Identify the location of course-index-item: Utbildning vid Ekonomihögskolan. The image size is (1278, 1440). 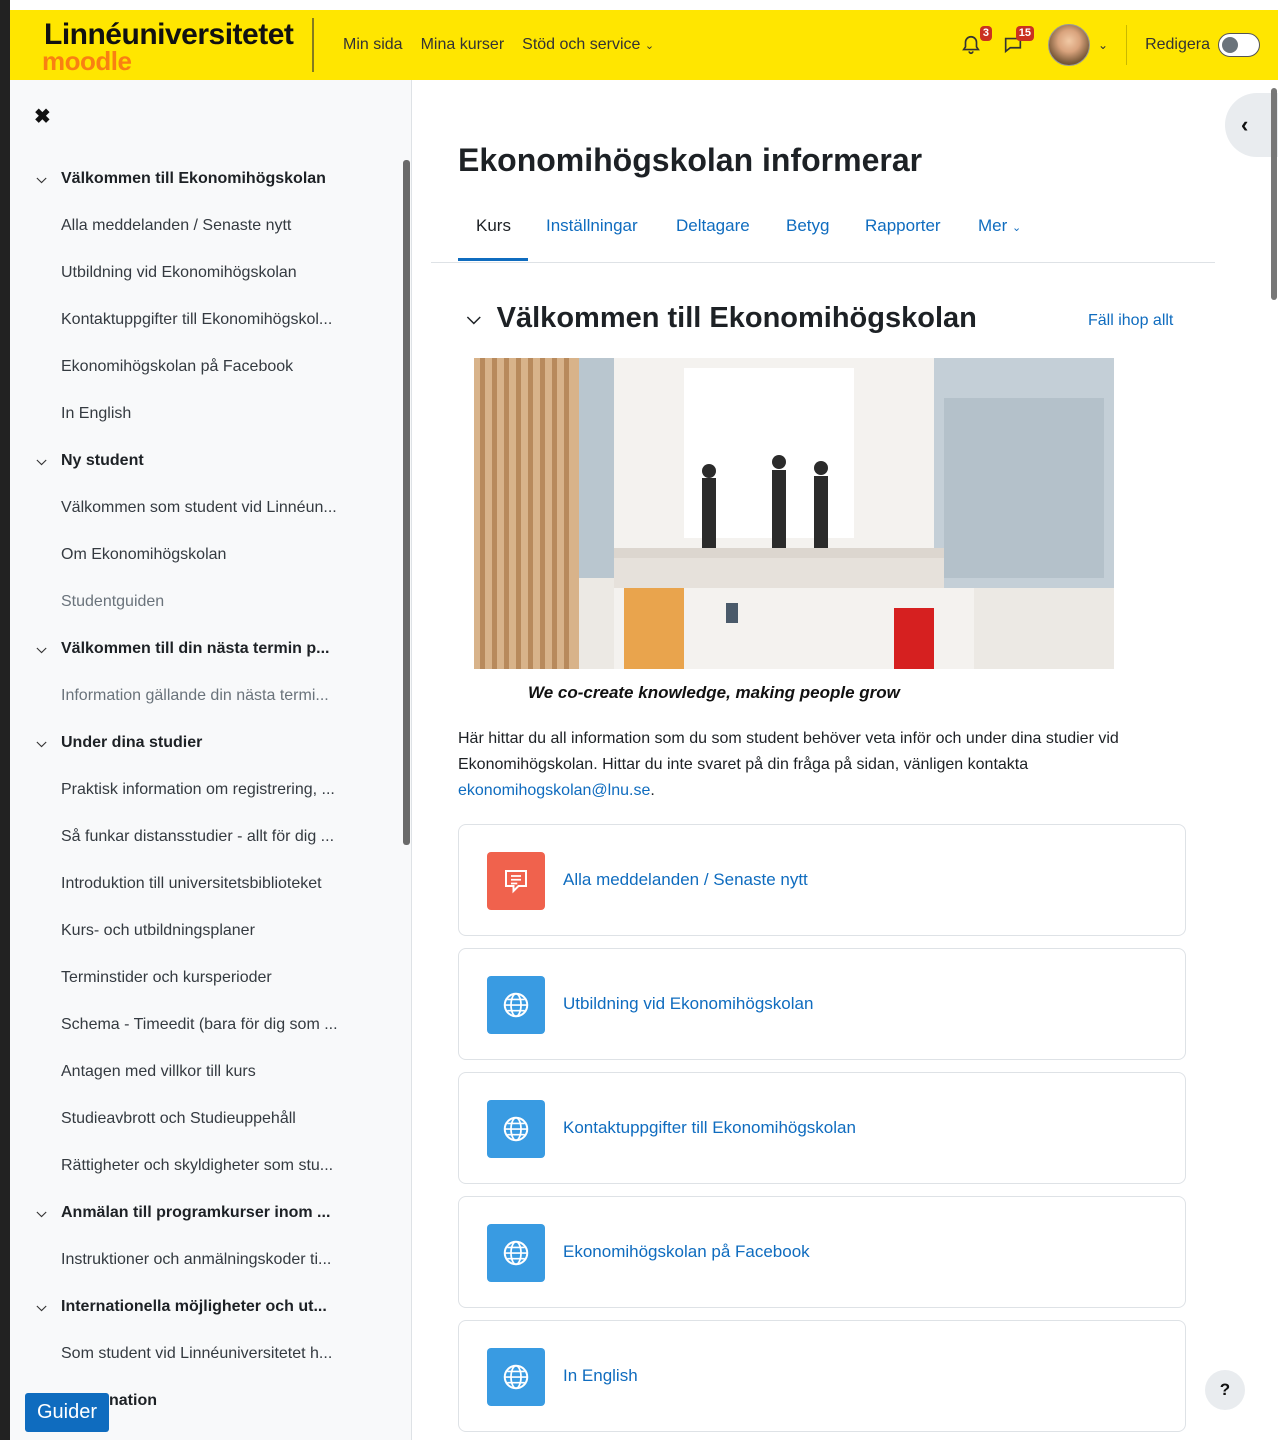
(207, 272).